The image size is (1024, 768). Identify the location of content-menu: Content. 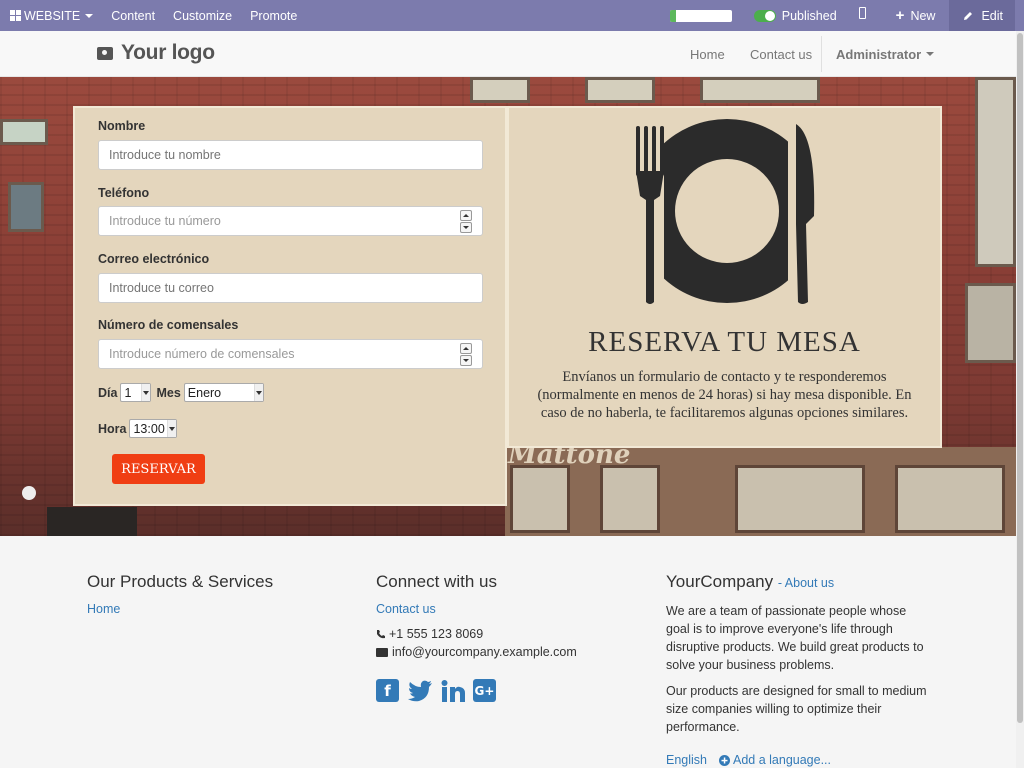
(133, 15).